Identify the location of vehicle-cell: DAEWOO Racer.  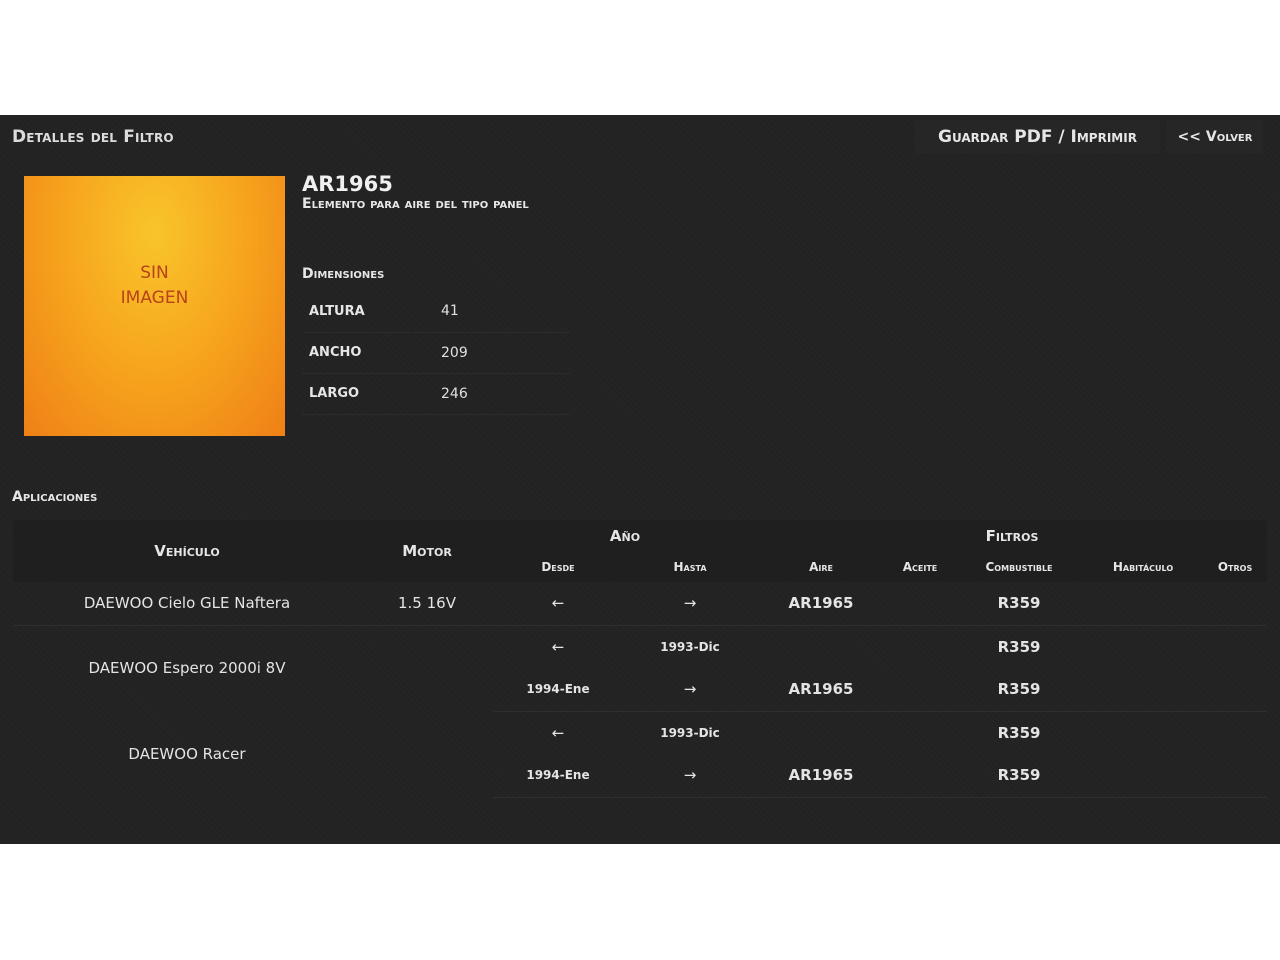
(187, 754).